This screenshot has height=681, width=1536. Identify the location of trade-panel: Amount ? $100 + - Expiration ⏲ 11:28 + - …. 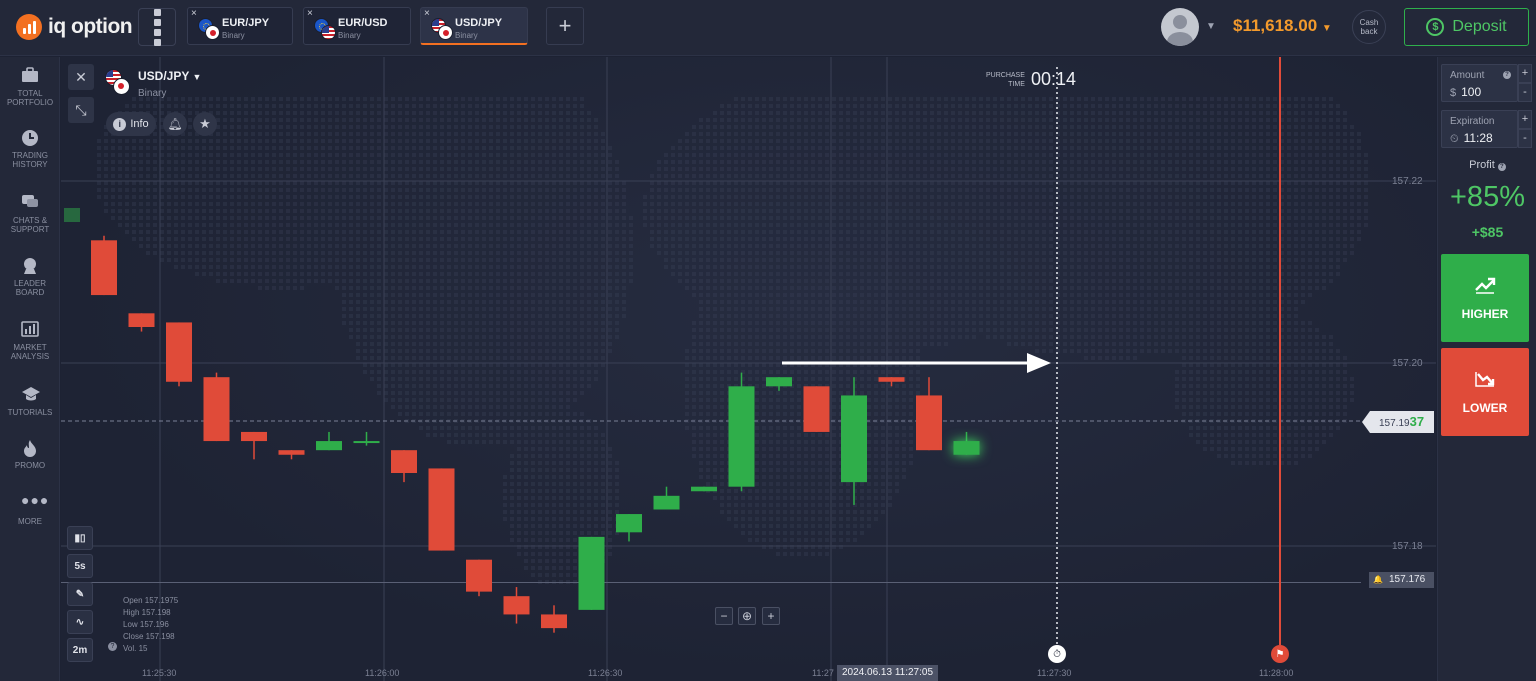
(1486, 369).